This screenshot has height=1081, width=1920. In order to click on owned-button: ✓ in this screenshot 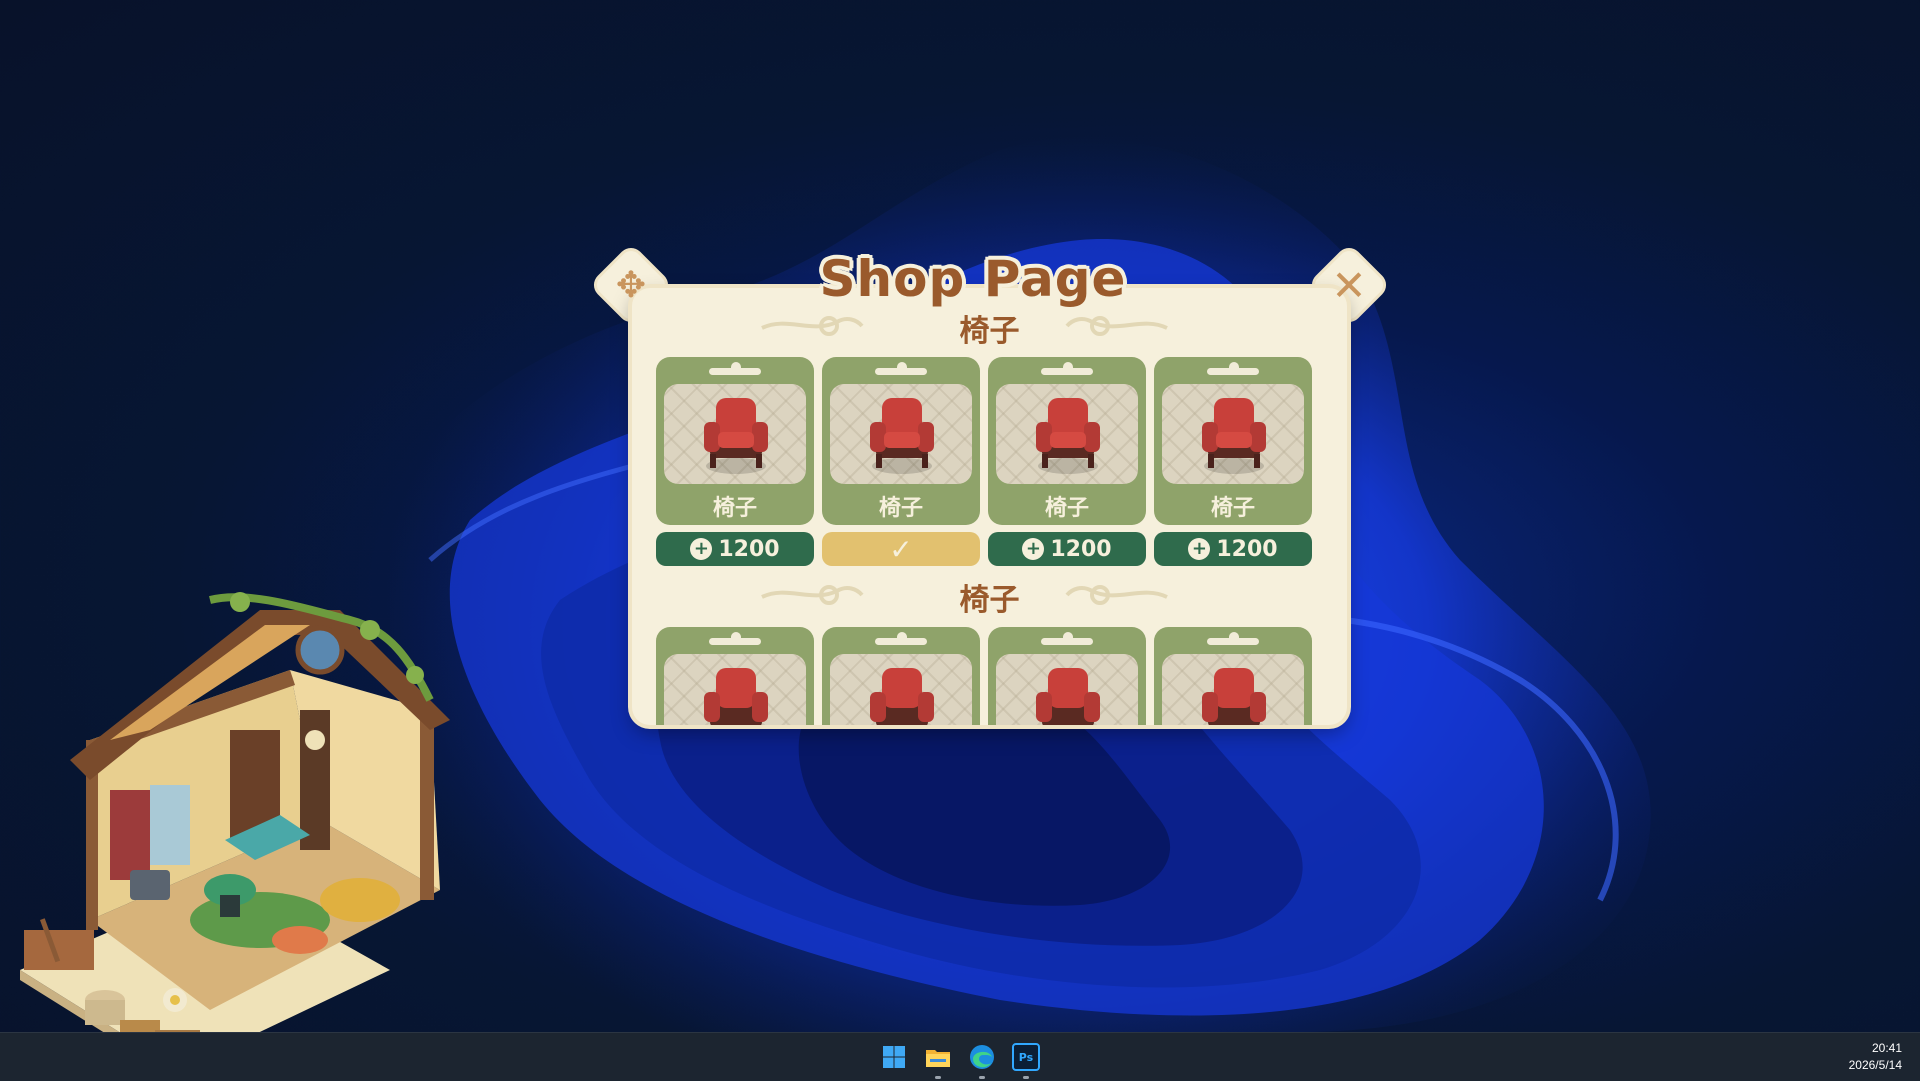, I will do `click(901, 549)`.